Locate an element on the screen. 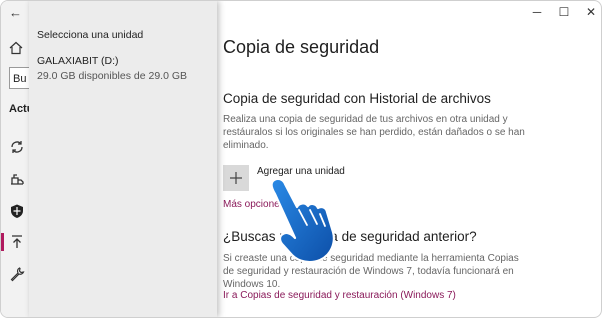 The height and width of the screenshot is (318, 602). flyout-title: Selecciona una unidad is located at coordinates (90, 35).